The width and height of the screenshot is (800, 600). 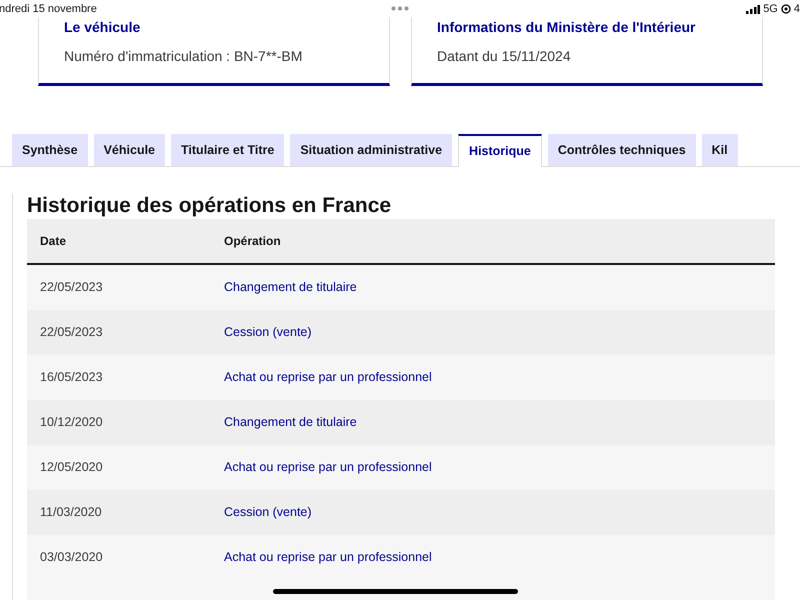 I want to click on card-title: Informations du Ministère de l'Intérieur, so click(x=566, y=27).